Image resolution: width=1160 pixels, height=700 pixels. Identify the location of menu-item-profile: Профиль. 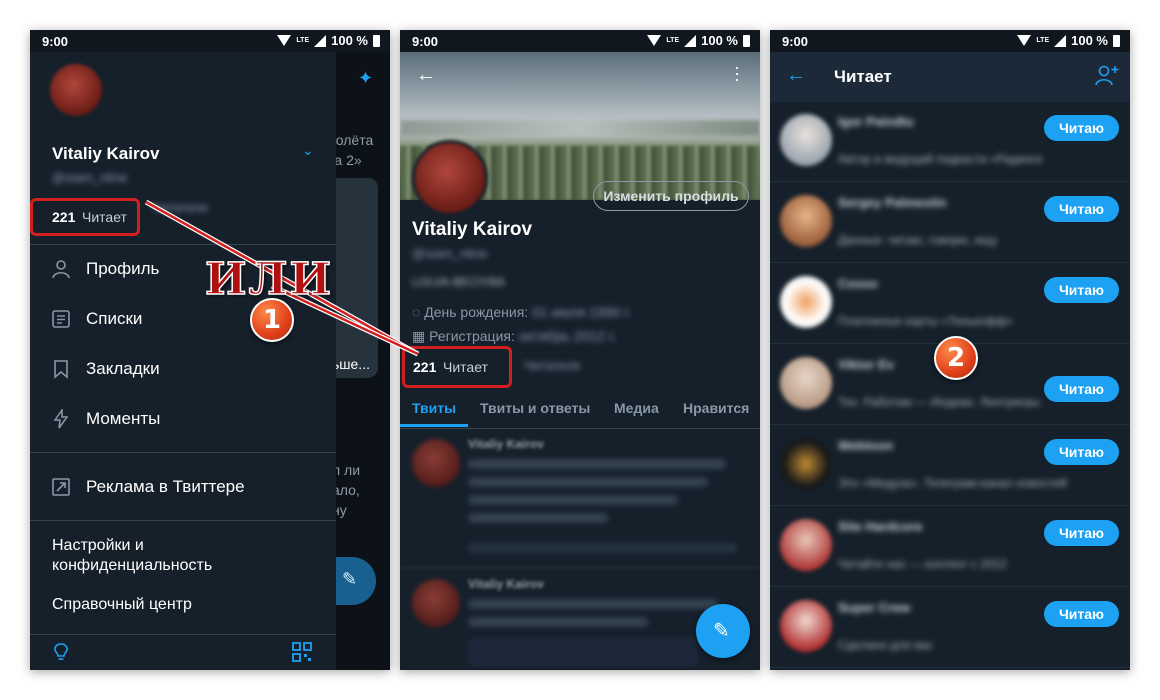
(104, 269).